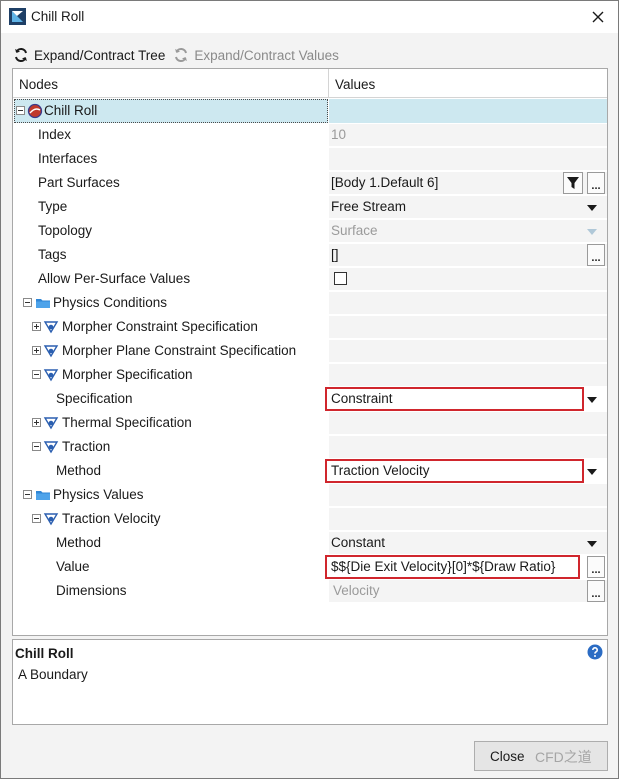 The height and width of the screenshot is (779, 619). Describe the element at coordinates (310, 111) in the screenshot. I see `tree-row-chill-roll: Chill Roll` at that location.